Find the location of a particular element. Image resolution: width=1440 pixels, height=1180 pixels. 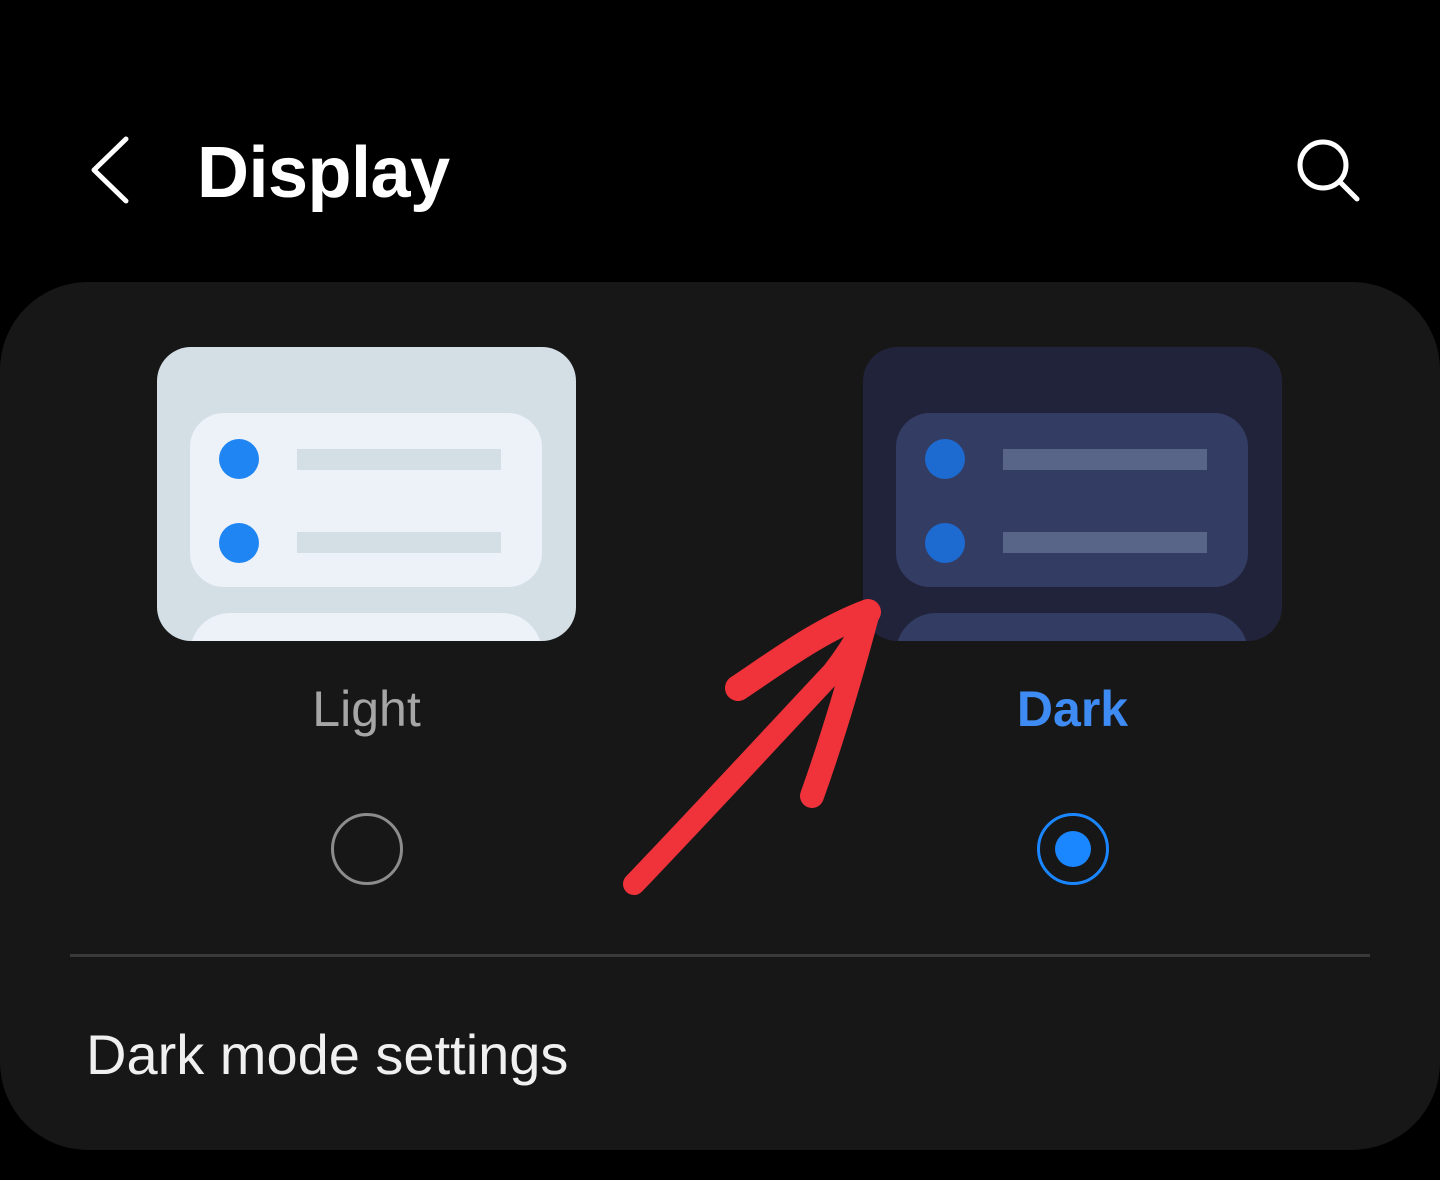

search-button is located at coordinates (1328, 170).